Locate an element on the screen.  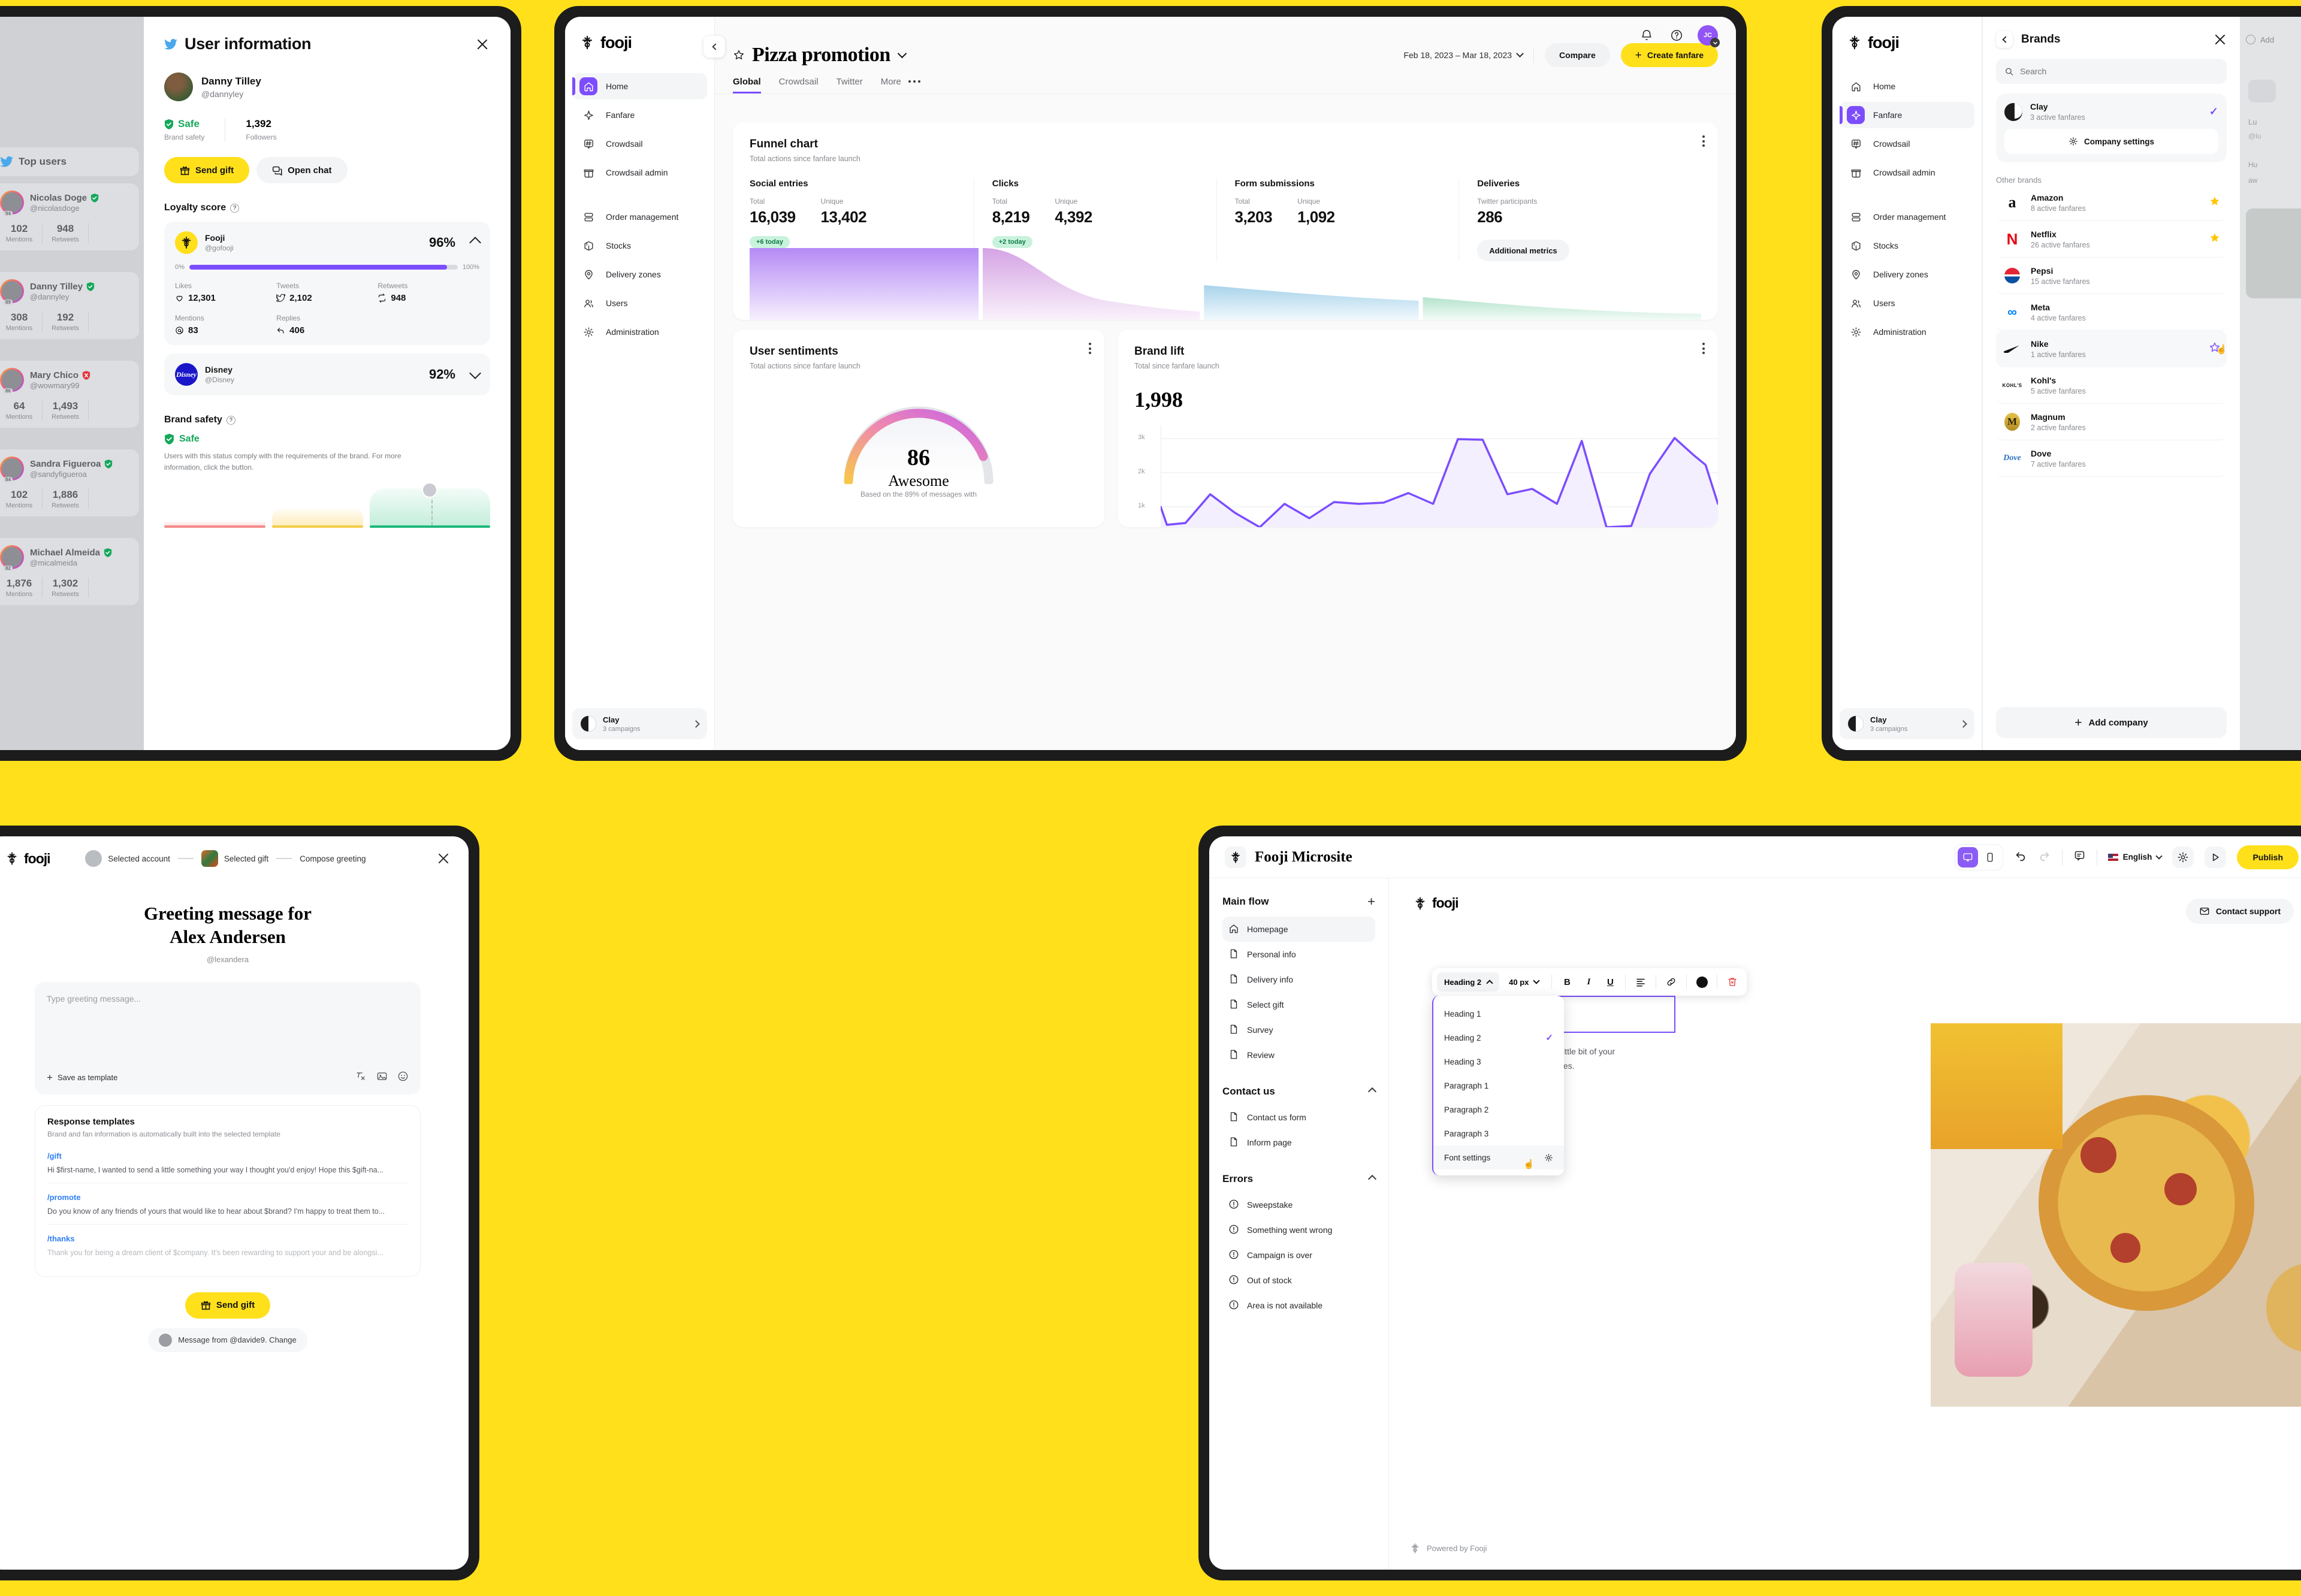
tabs-overflow-icon is located at coordinates (914, 85).